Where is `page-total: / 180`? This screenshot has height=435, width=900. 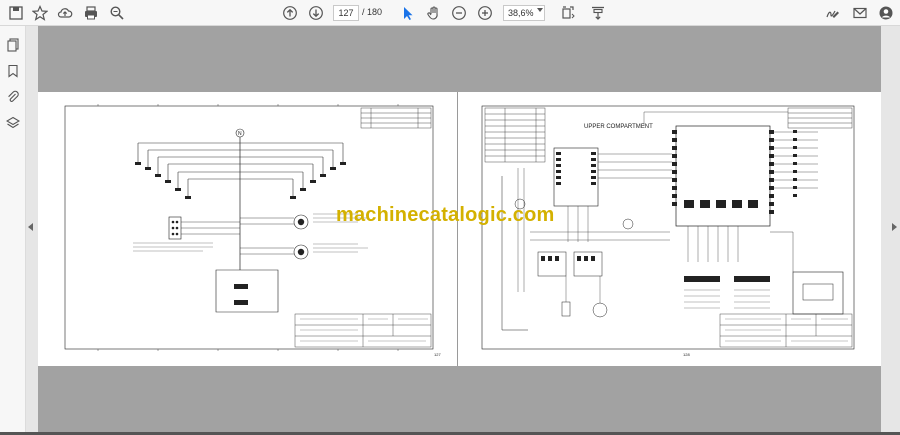
page-total: / 180 is located at coordinates (372, 12).